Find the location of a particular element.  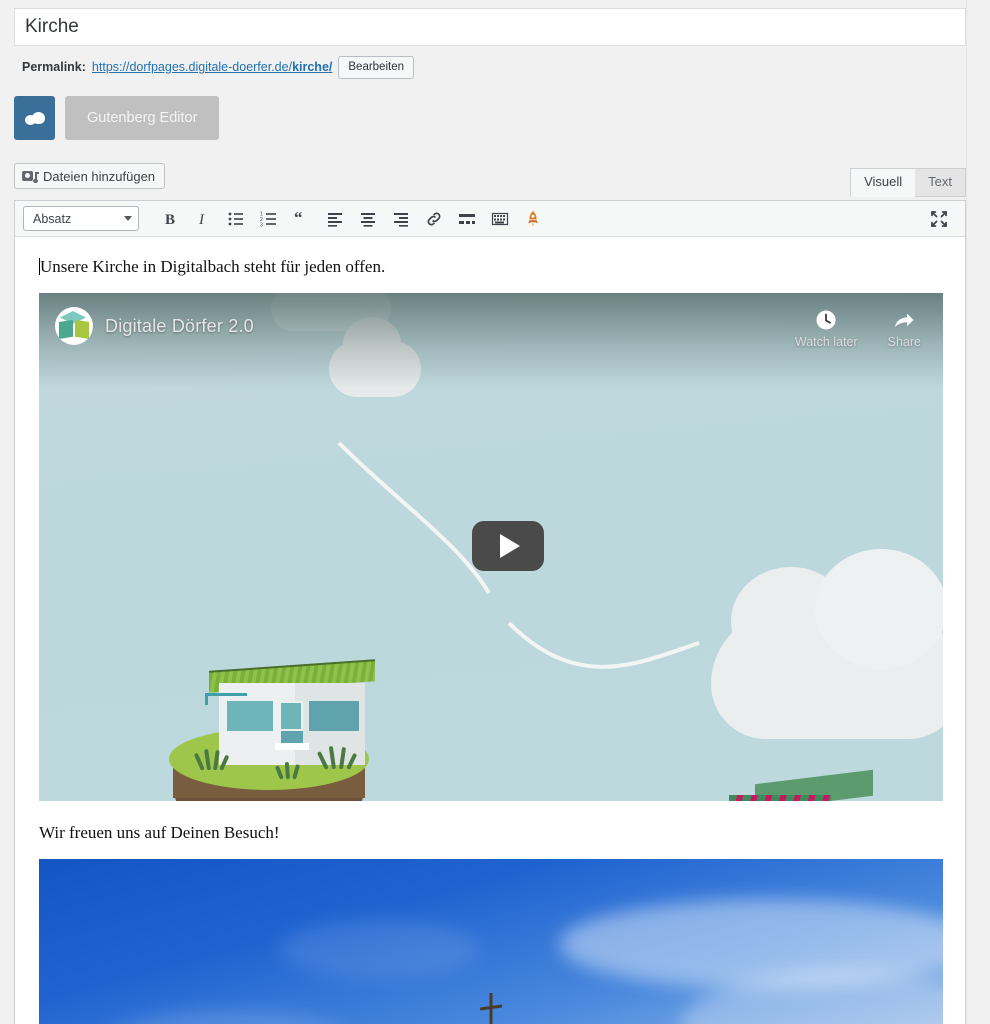

shop-illustration is located at coordinates (803, 785).